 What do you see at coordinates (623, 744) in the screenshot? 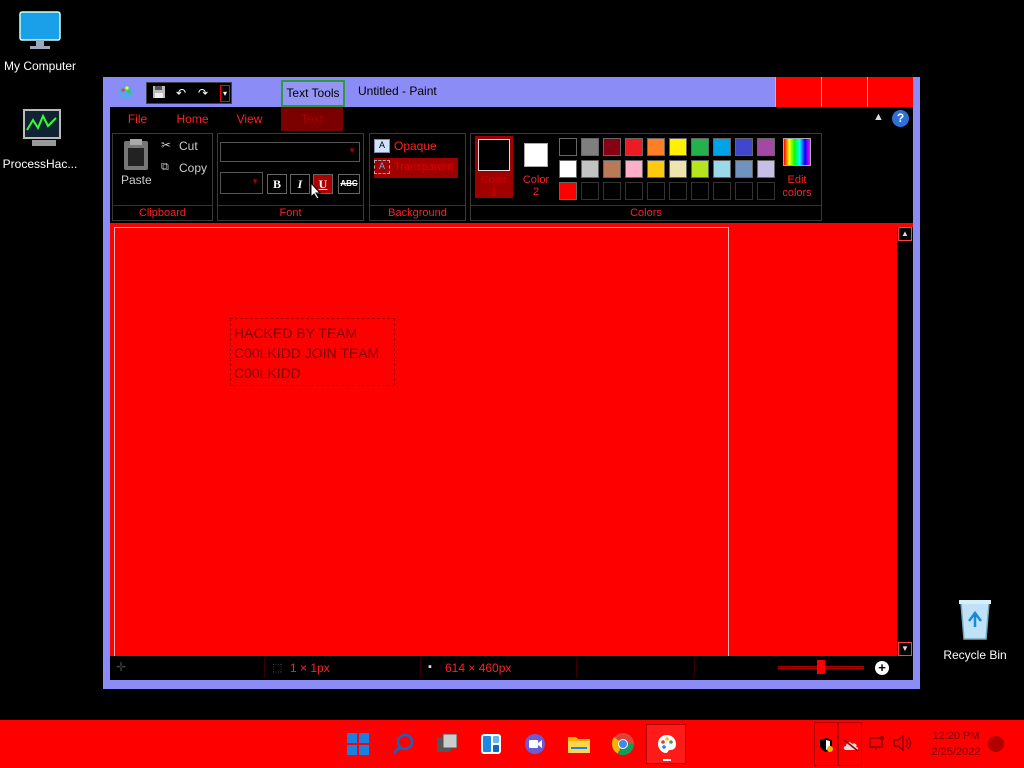
I see `chrome-icon` at bounding box center [623, 744].